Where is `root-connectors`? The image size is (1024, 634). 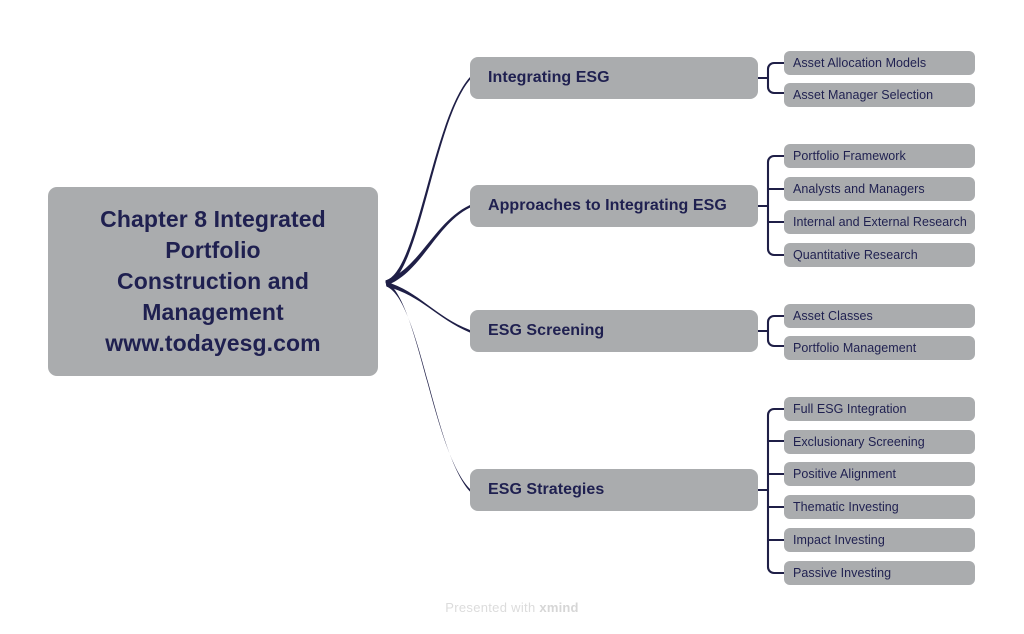 root-connectors is located at coordinates (427, 284).